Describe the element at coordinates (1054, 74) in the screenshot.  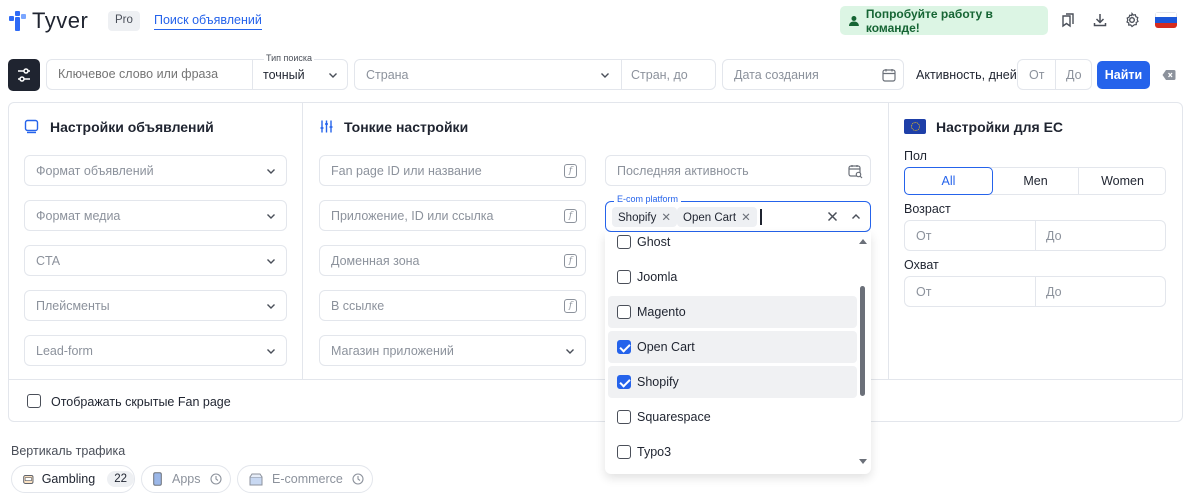
I see `activity-range: От До` at that location.